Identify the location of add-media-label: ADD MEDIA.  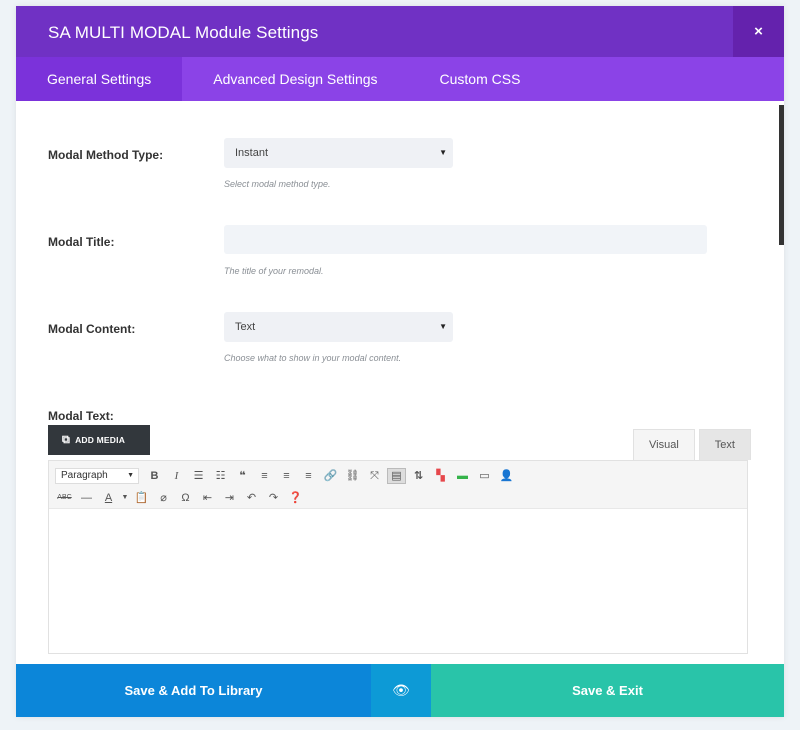
(100, 440).